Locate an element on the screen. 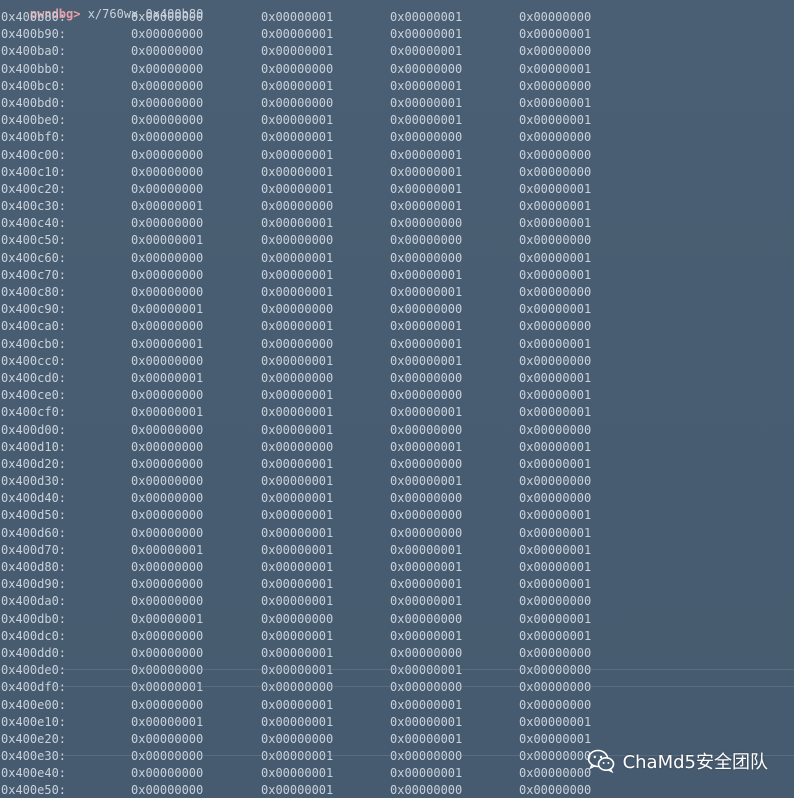 This screenshot has width=794, height=798. memory-address: 0x400dc0: is located at coordinates (34, 635).